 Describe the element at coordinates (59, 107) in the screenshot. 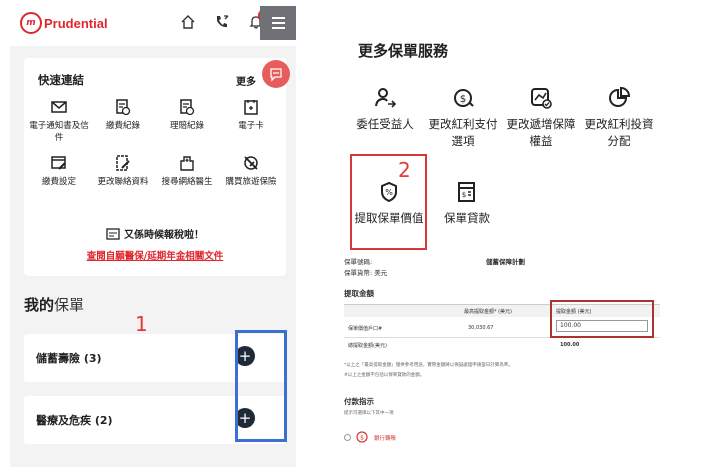

I see `envelope-icon` at that location.